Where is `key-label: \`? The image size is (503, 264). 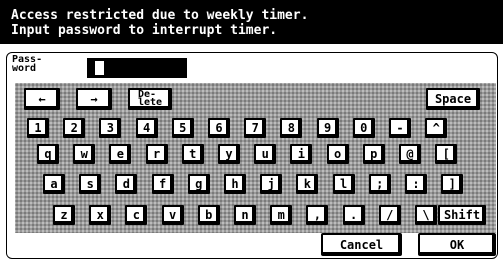 key-label: \ is located at coordinates (426, 215).